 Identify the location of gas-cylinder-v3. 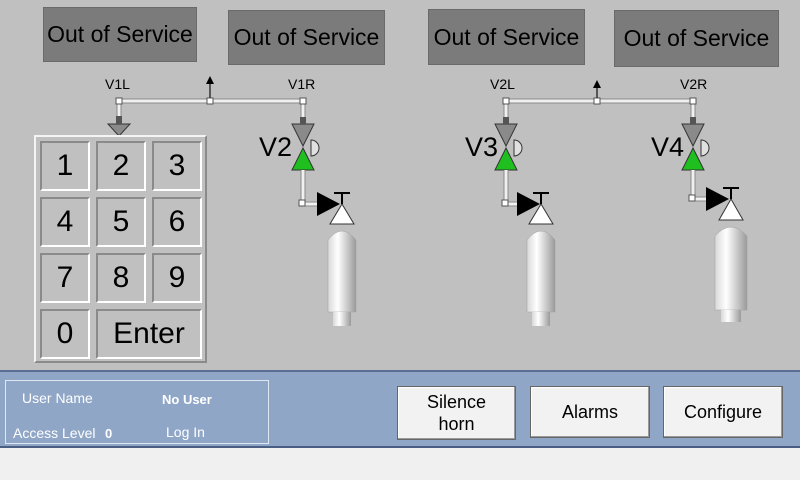
(541, 278).